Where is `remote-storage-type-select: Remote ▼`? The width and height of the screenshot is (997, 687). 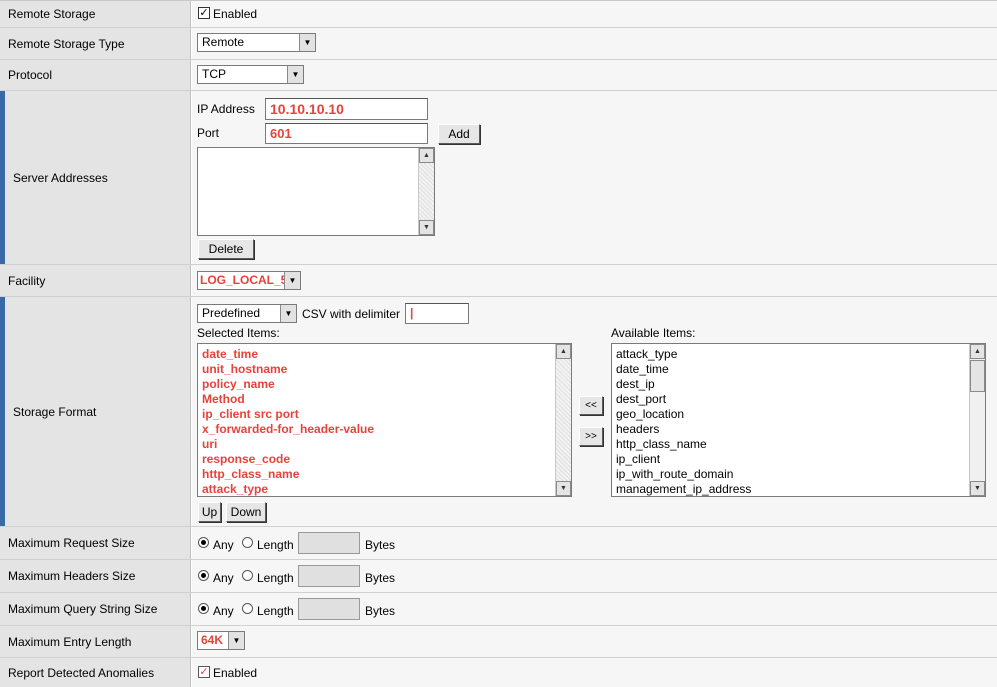
remote-storage-type-select: Remote ▼ is located at coordinates (256, 42).